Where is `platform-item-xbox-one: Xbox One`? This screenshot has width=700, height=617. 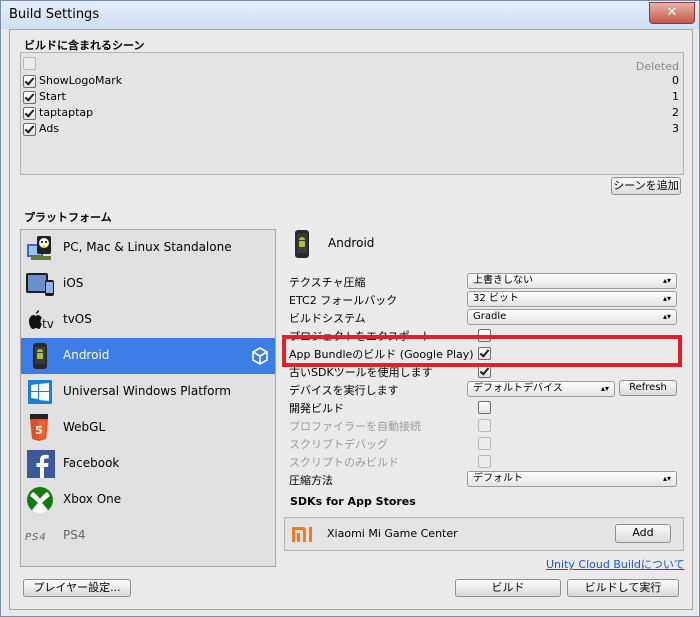
platform-item-xbox-one: Xbox One is located at coordinates (148, 500).